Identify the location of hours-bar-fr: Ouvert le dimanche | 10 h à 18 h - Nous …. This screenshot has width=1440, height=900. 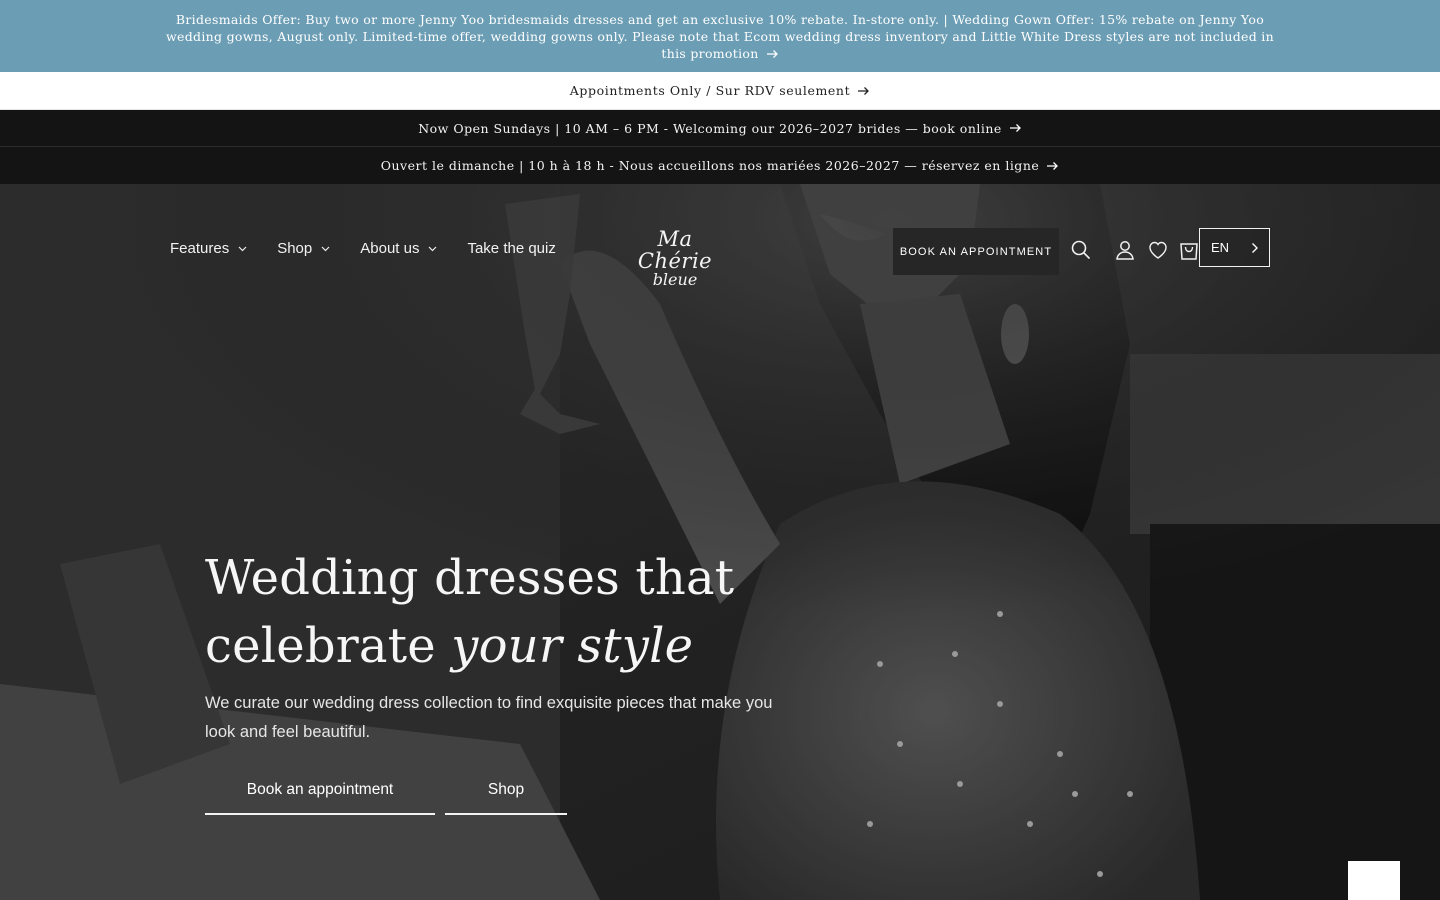
(720, 165).